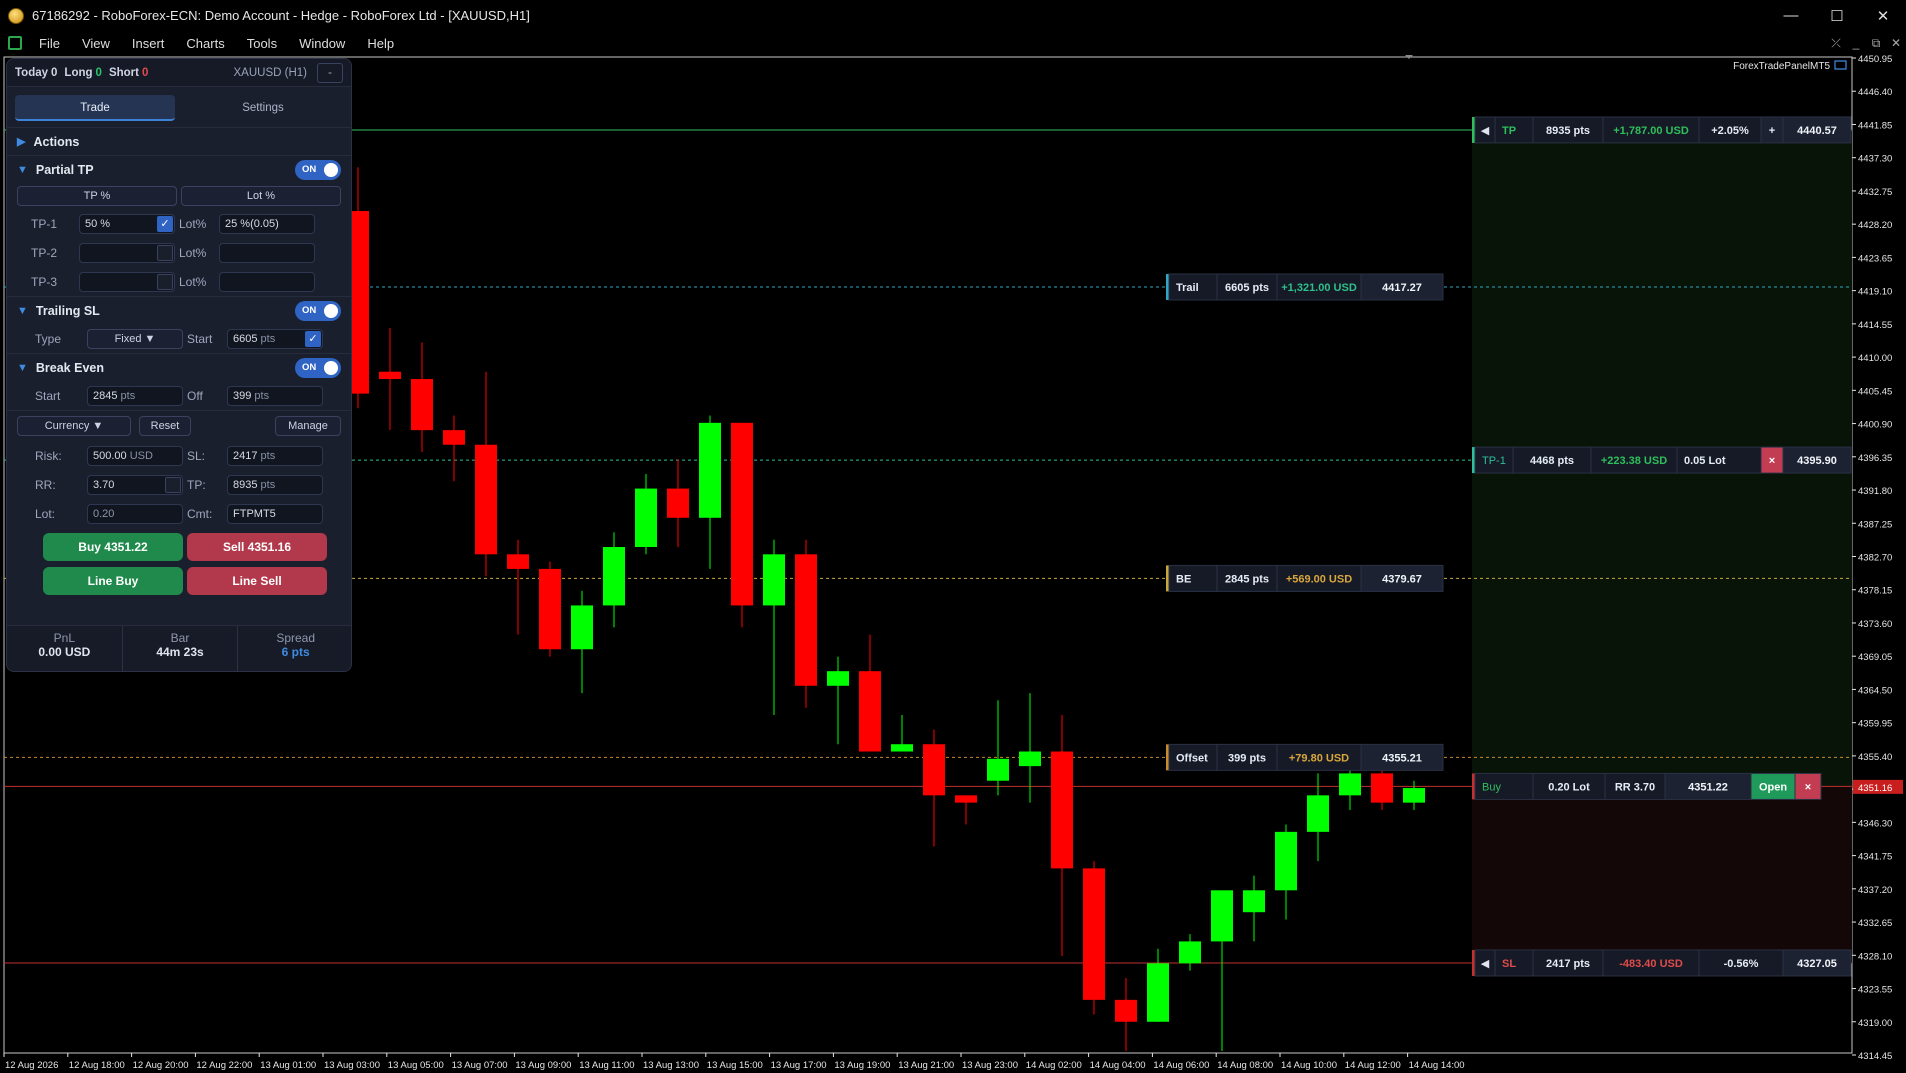 This screenshot has width=1906, height=1073. Describe the element at coordinates (179, 141) in the screenshot. I see `actions-section: ▶ Actions` at that location.